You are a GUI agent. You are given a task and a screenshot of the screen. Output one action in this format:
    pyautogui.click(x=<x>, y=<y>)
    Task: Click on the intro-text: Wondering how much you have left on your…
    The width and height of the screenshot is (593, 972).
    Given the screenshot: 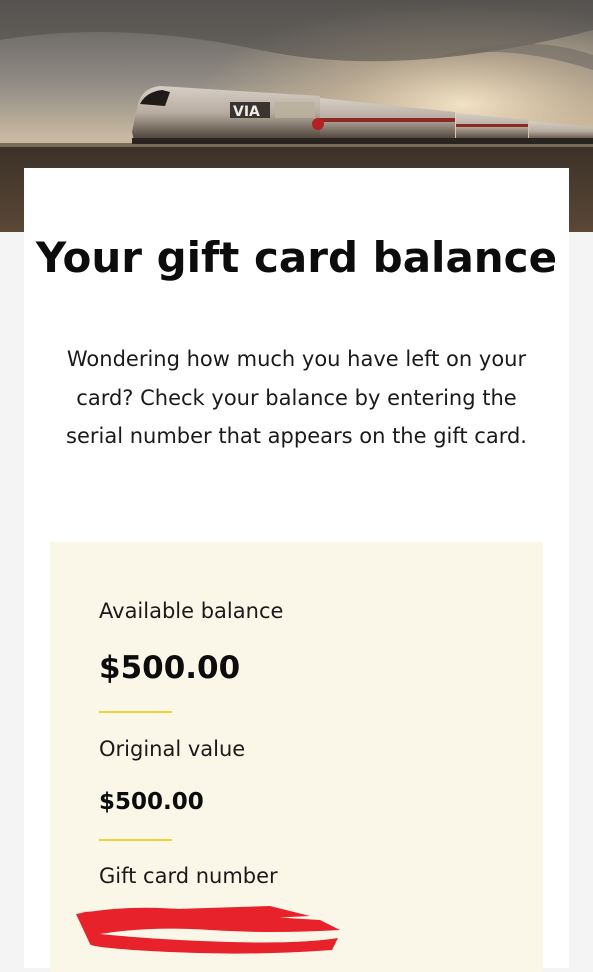 What is the action you would take?
    pyautogui.click(x=296, y=397)
    